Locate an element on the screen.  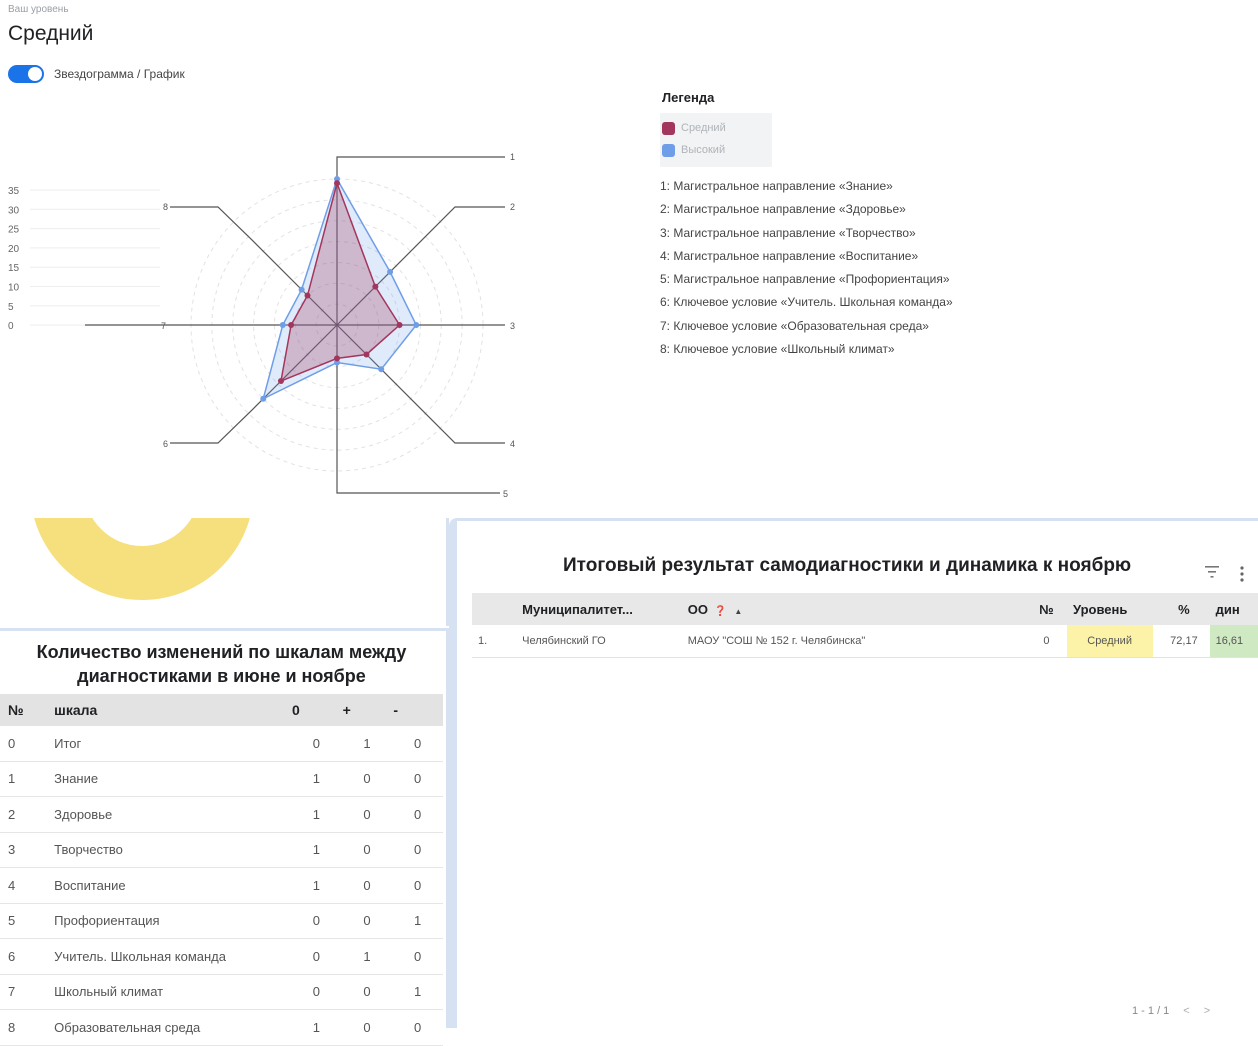
pagination-next-button: > is located at coordinates (1207, 1011).